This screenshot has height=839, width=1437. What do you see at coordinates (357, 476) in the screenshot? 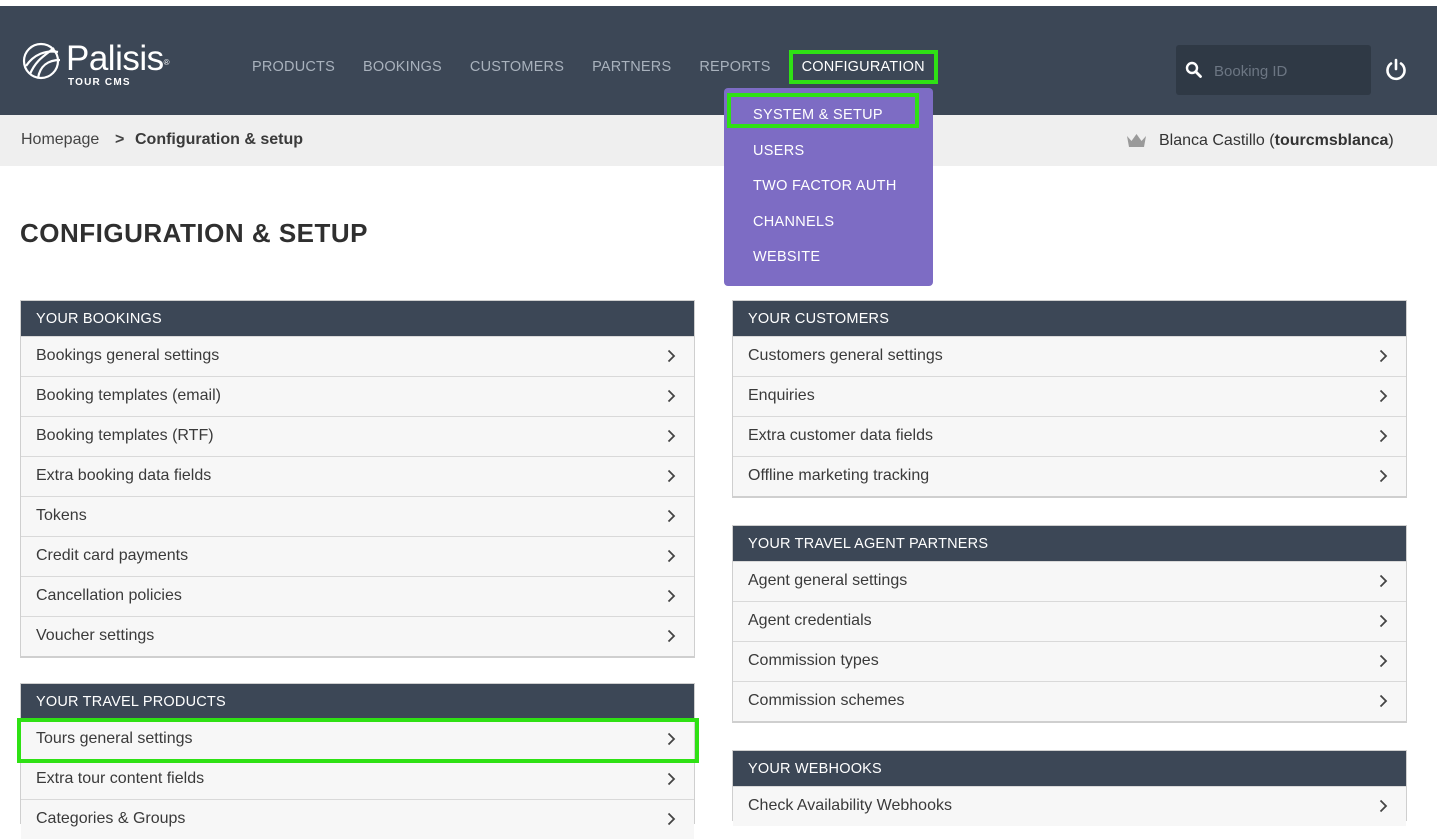
I see `list-item: Extra booking data fields` at bounding box center [357, 476].